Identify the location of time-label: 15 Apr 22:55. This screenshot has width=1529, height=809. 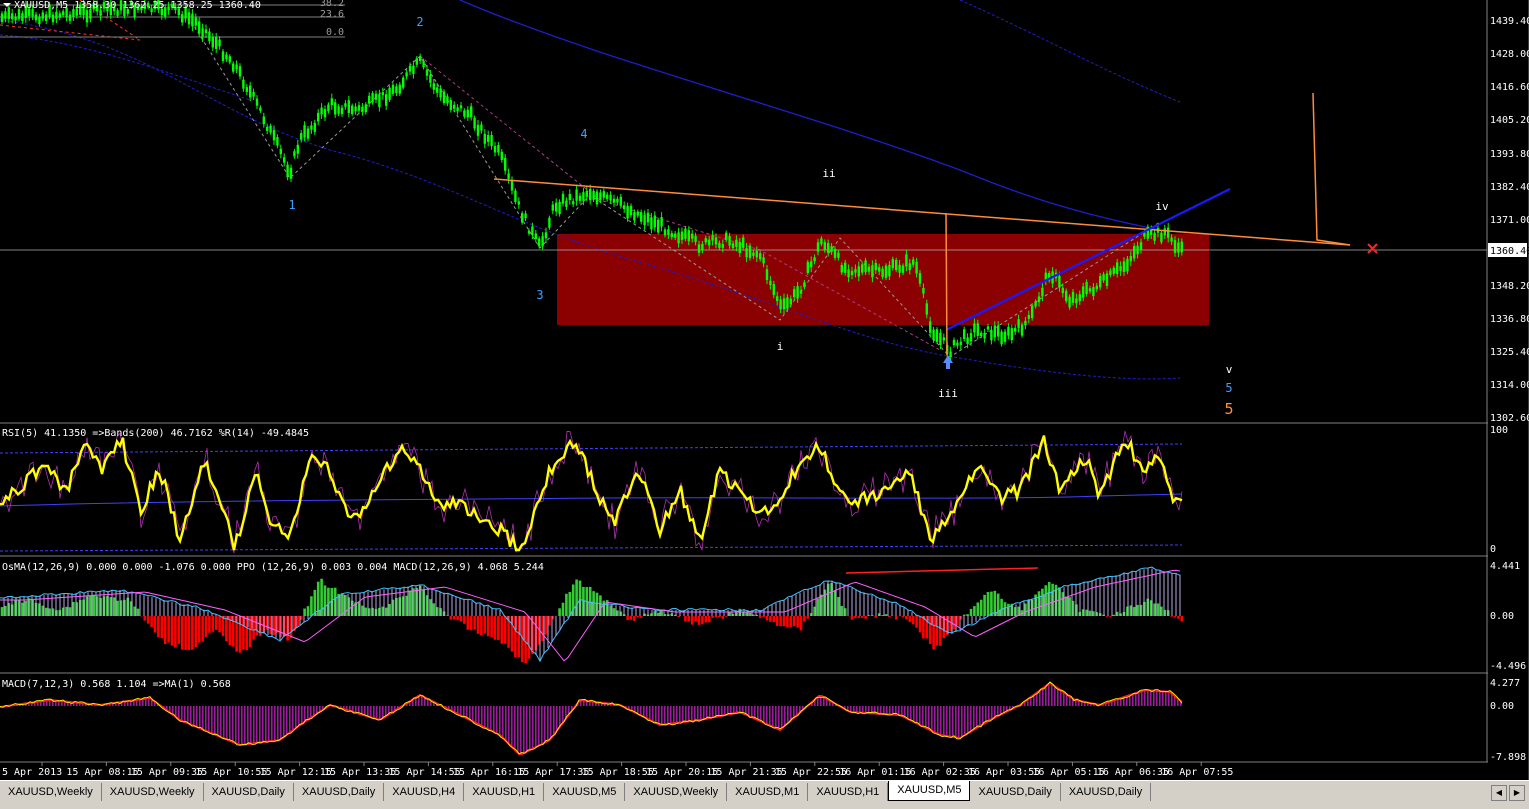
(811, 772).